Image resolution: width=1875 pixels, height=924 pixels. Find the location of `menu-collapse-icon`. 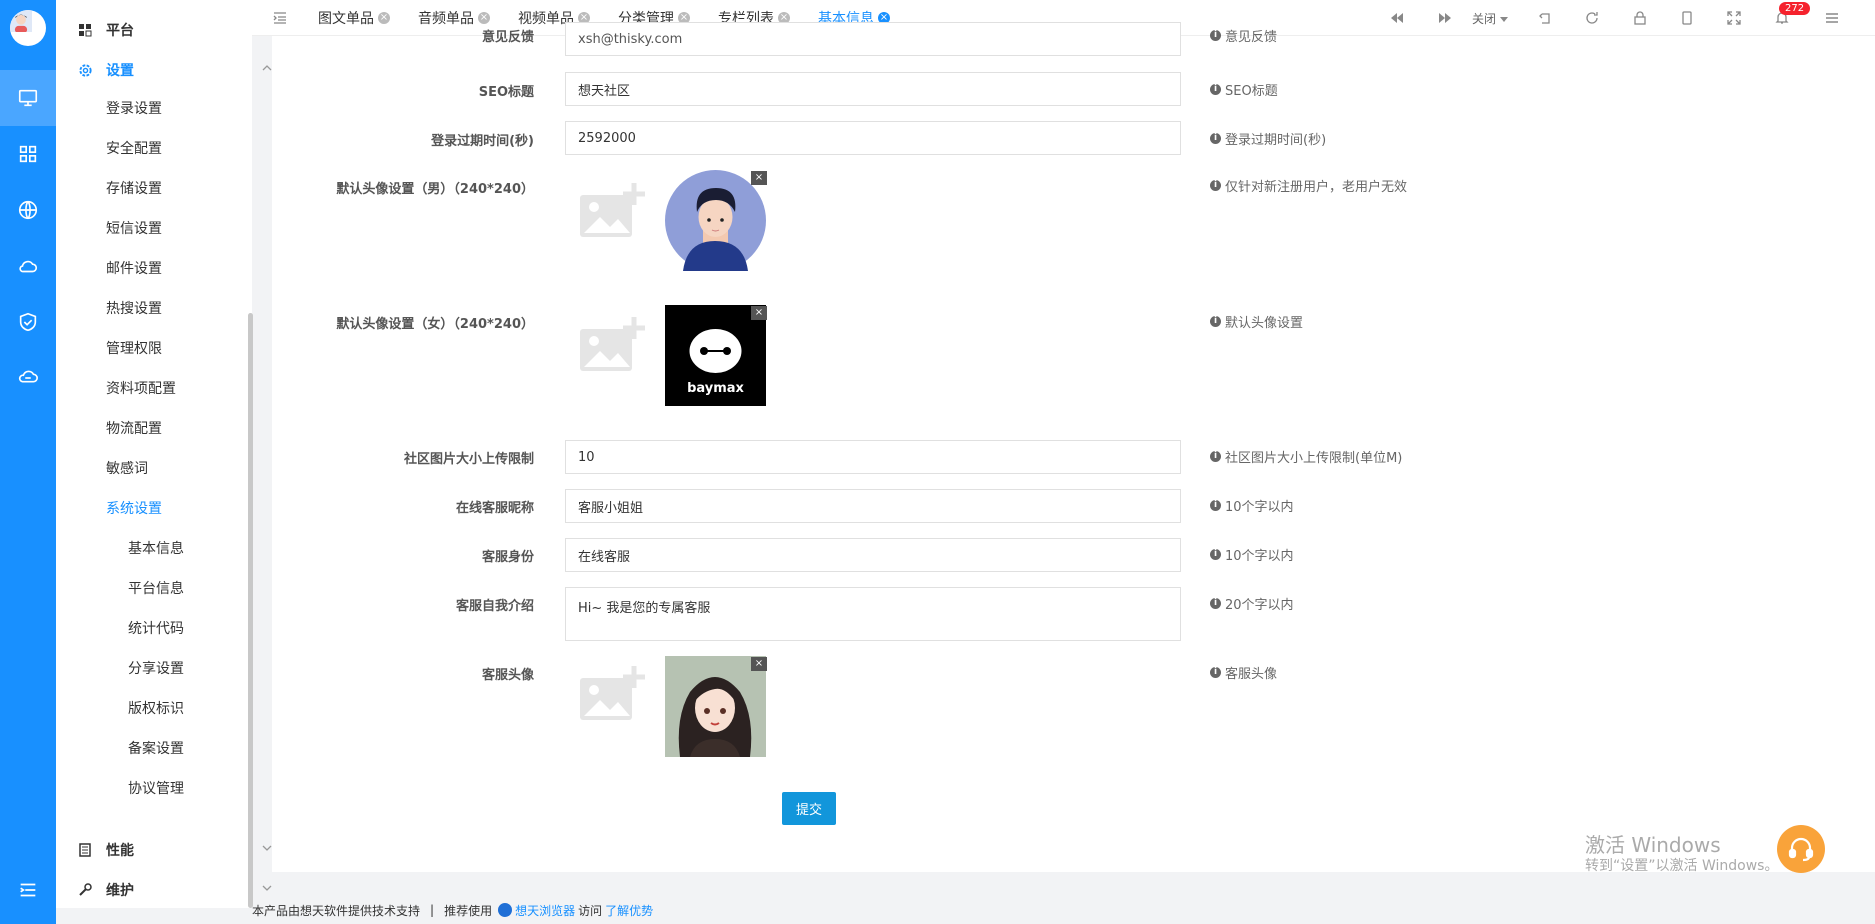

menu-collapse-icon is located at coordinates (28, 890).